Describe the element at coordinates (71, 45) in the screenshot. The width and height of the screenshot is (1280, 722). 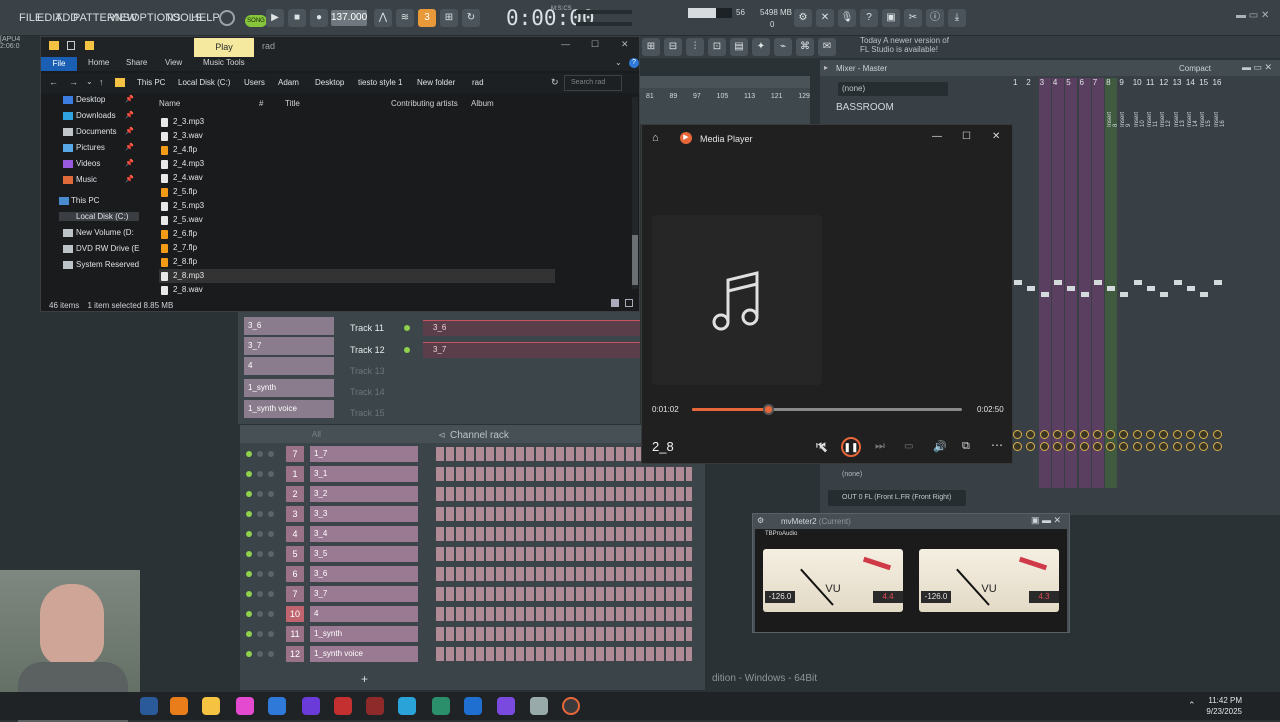
I see `checkbox-icon` at that location.